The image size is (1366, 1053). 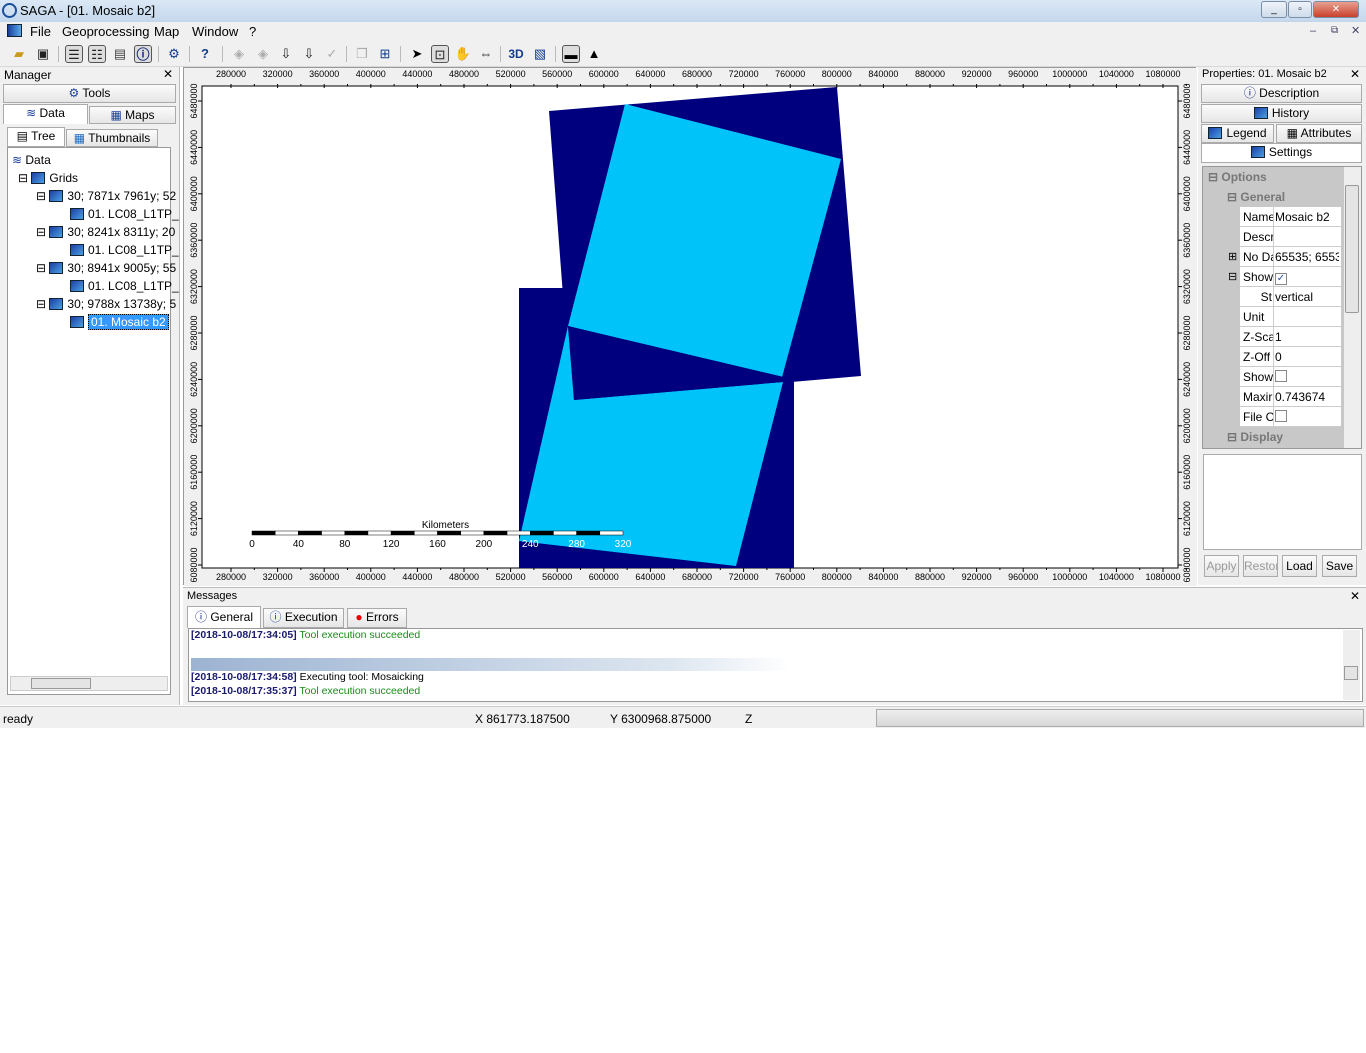 I want to click on mdi-restore-button: ⧉, so click(x=1334, y=30).